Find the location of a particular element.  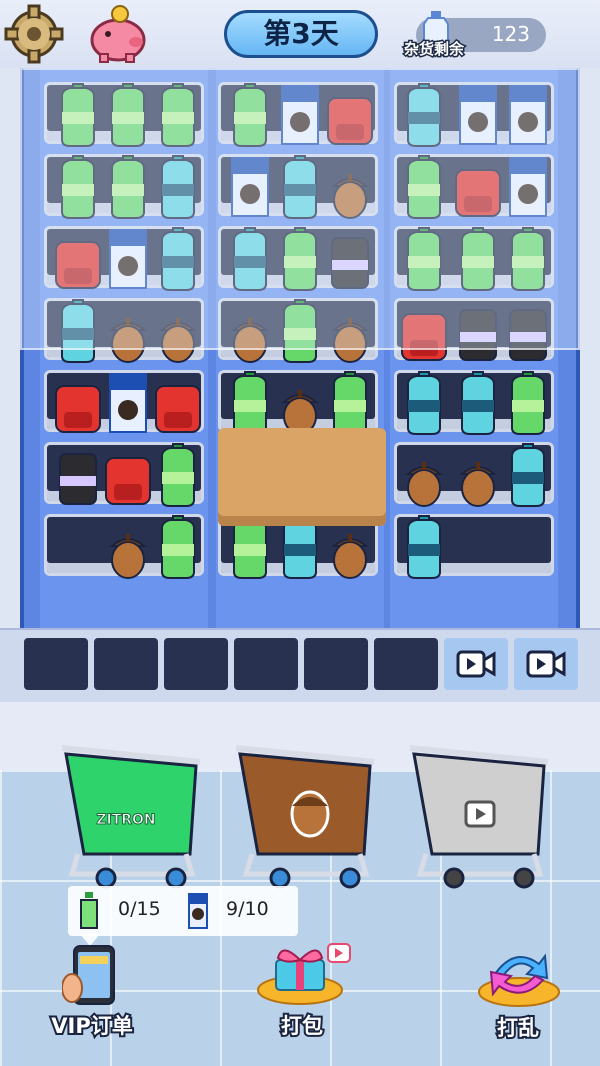

vip-order-label: VIP订单 is located at coordinates (91, 1026).